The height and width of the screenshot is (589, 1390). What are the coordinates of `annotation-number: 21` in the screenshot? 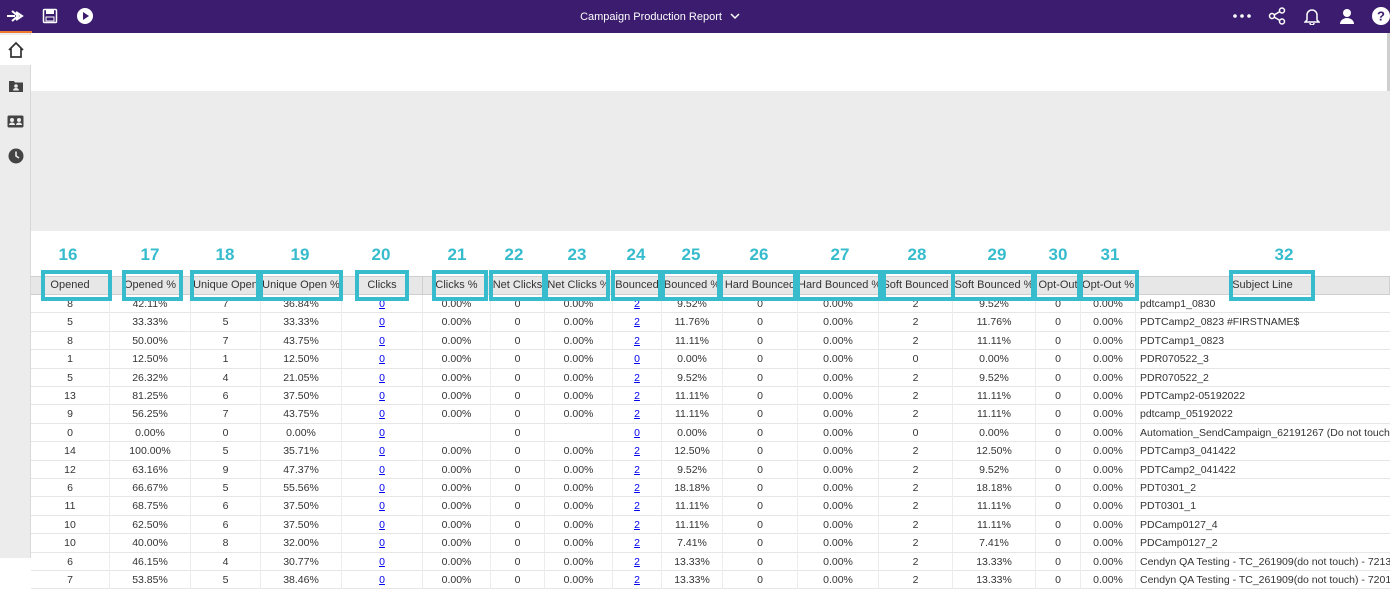 It's located at (457, 254).